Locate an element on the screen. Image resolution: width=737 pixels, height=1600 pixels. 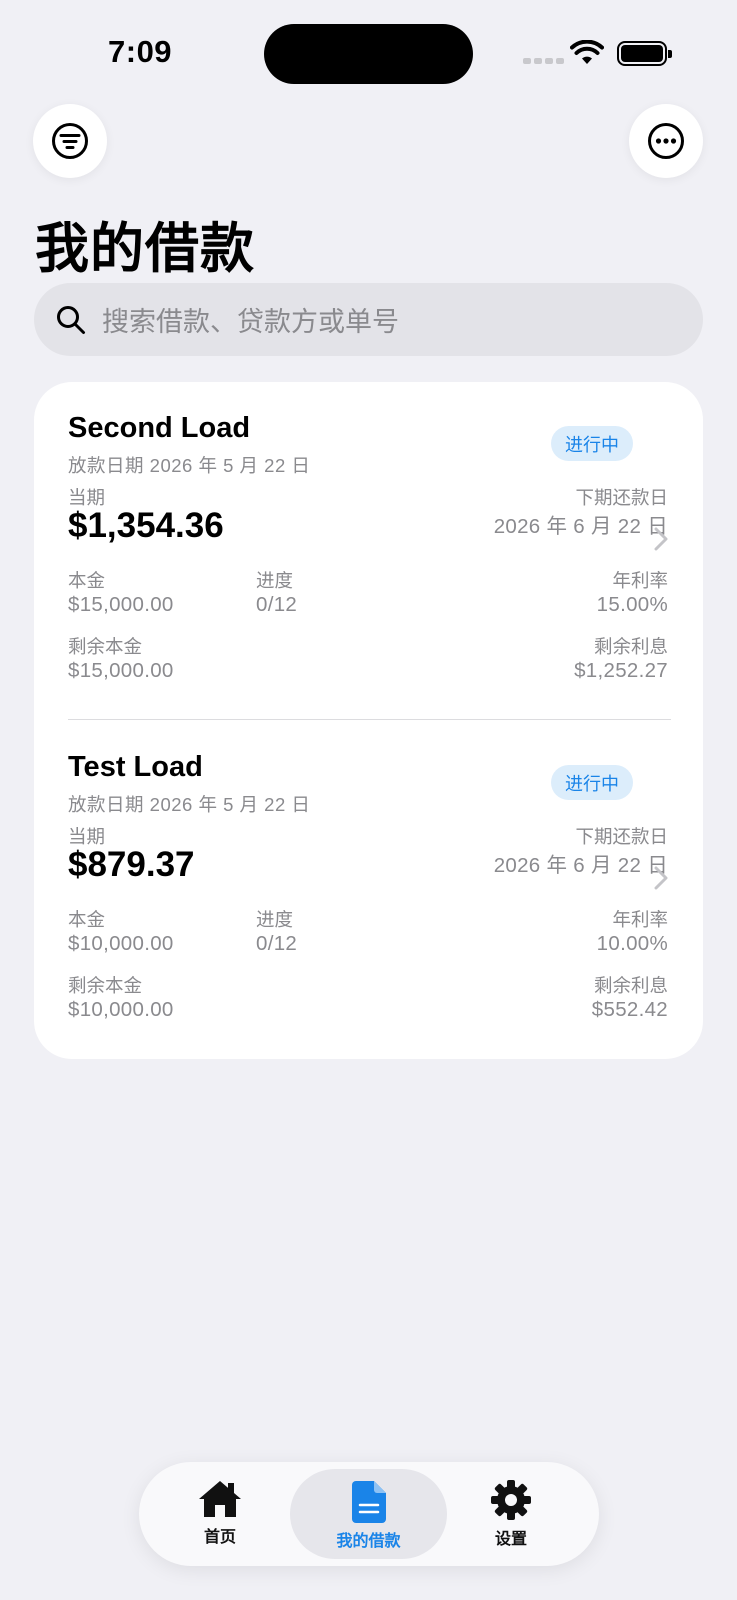
loan-name: Test Load is located at coordinates (135, 767).